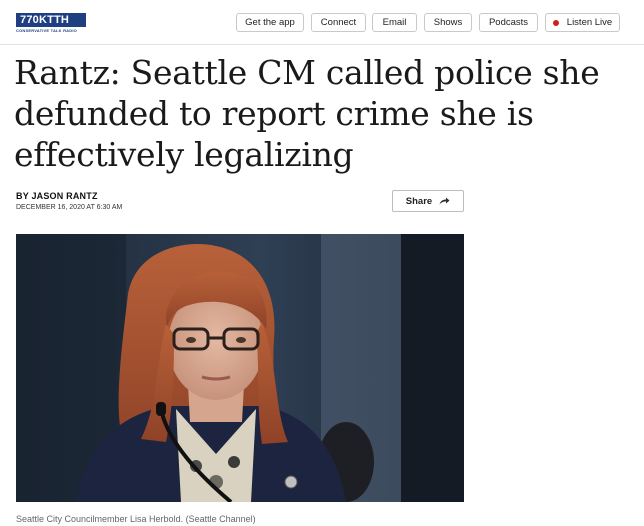  What do you see at coordinates (444, 201) in the screenshot?
I see `share-arrow-icon` at bounding box center [444, 201].